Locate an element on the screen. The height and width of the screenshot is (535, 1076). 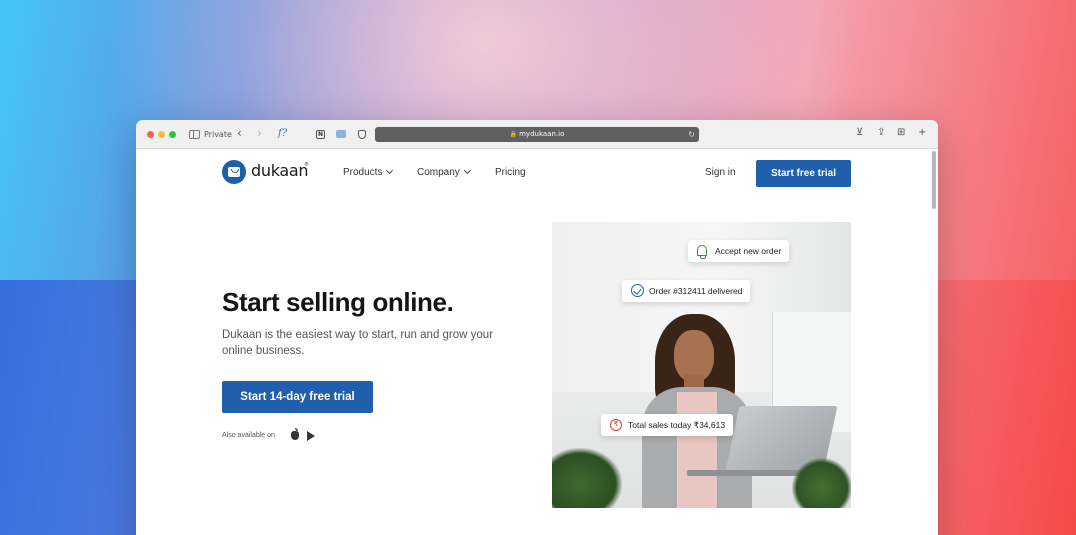
forward-arrow-icon: › is located at coordinates (259, 133).